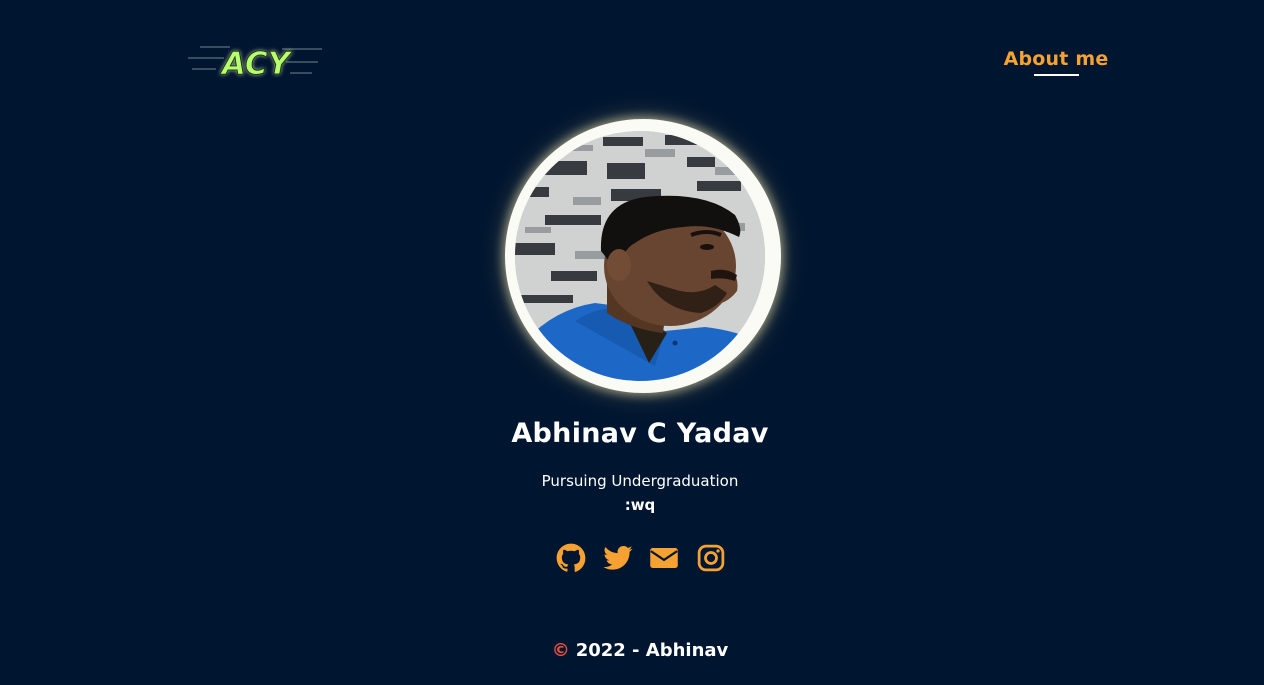  I want to click on profile-photo-illustration, so click(640, 256).